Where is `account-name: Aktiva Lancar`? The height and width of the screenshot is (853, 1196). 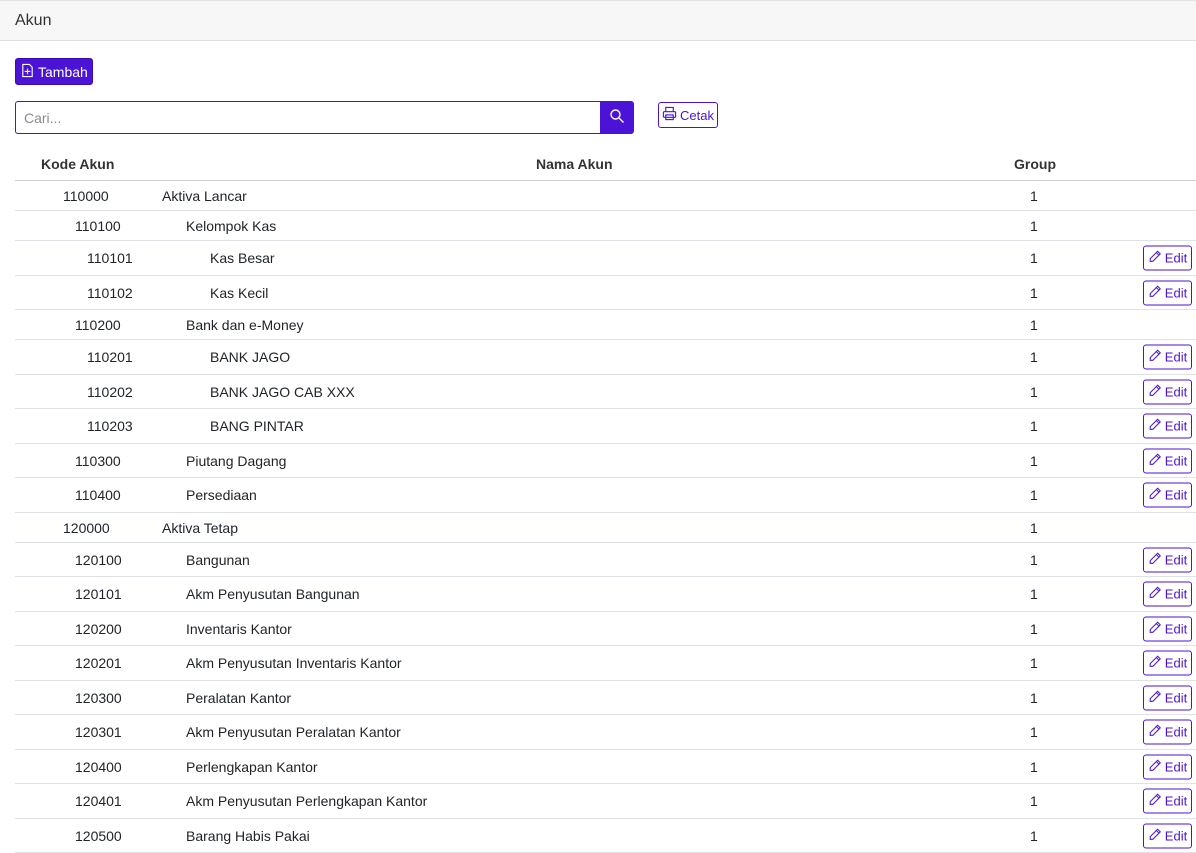 account-name: Aktiva Lancar is located at coordinates (204, 195).